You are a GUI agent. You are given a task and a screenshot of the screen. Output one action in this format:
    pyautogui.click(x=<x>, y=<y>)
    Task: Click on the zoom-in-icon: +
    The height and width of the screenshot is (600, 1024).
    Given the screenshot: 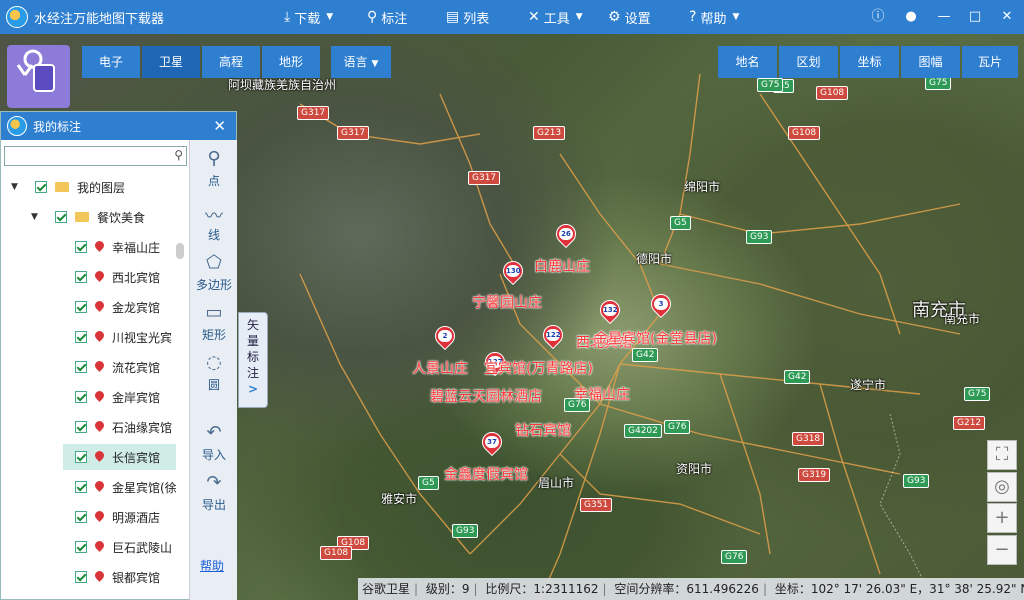 What is the action you would take?
    pyautogui.click(x=1002, y=517)
    